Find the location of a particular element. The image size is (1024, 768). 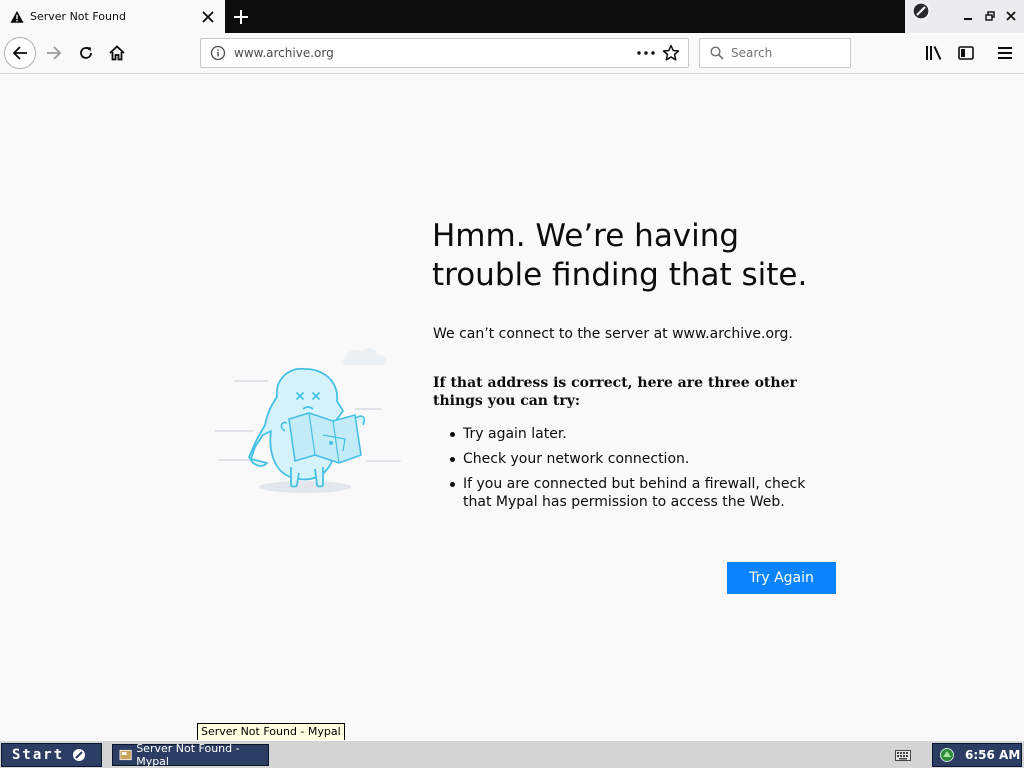

start-label: Start is located at coordinates (38, 755).